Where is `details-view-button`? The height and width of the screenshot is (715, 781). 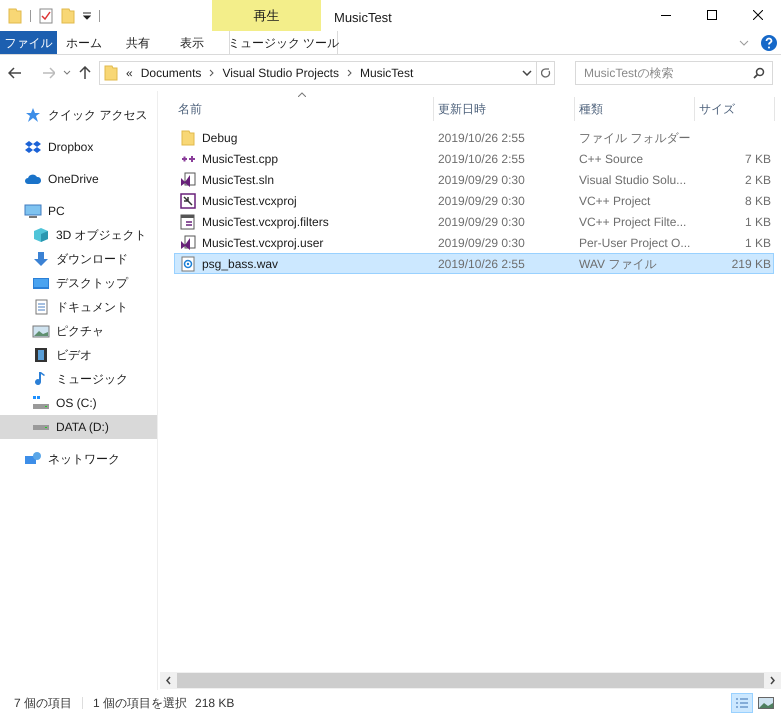
details-view-button is located at coordinates (742, 702).